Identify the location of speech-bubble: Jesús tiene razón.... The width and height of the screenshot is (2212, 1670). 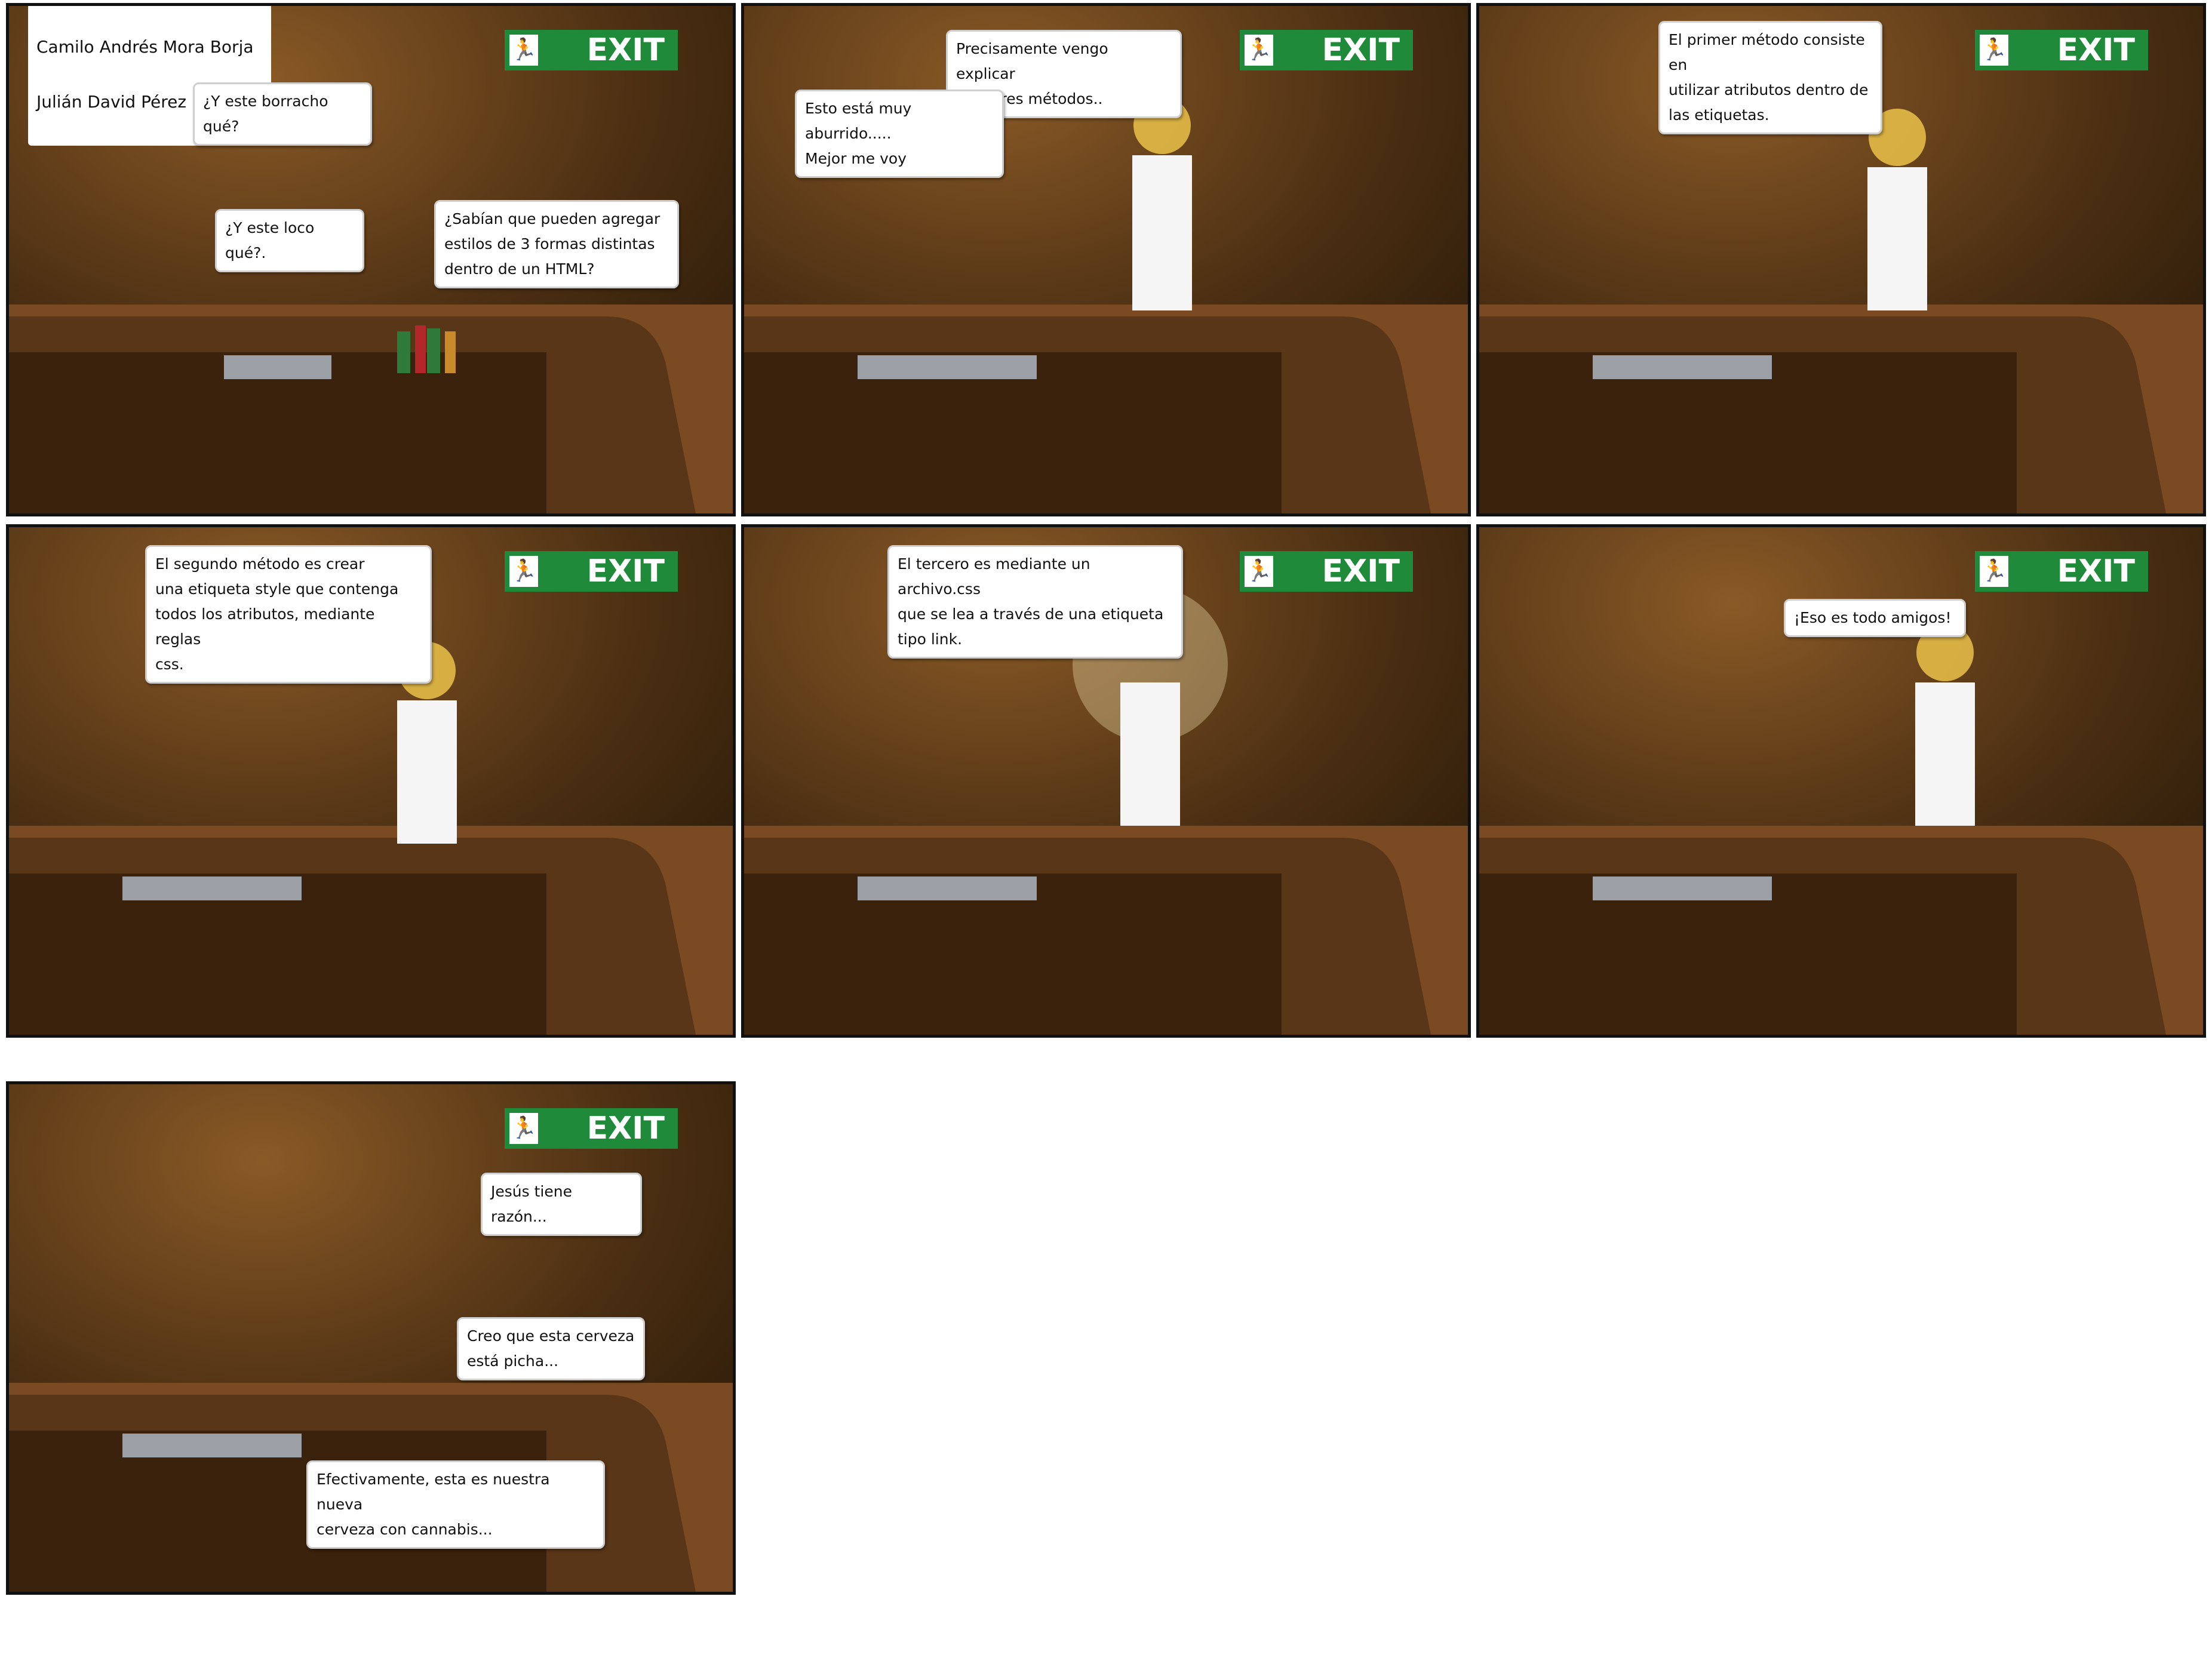
(561, 1204).